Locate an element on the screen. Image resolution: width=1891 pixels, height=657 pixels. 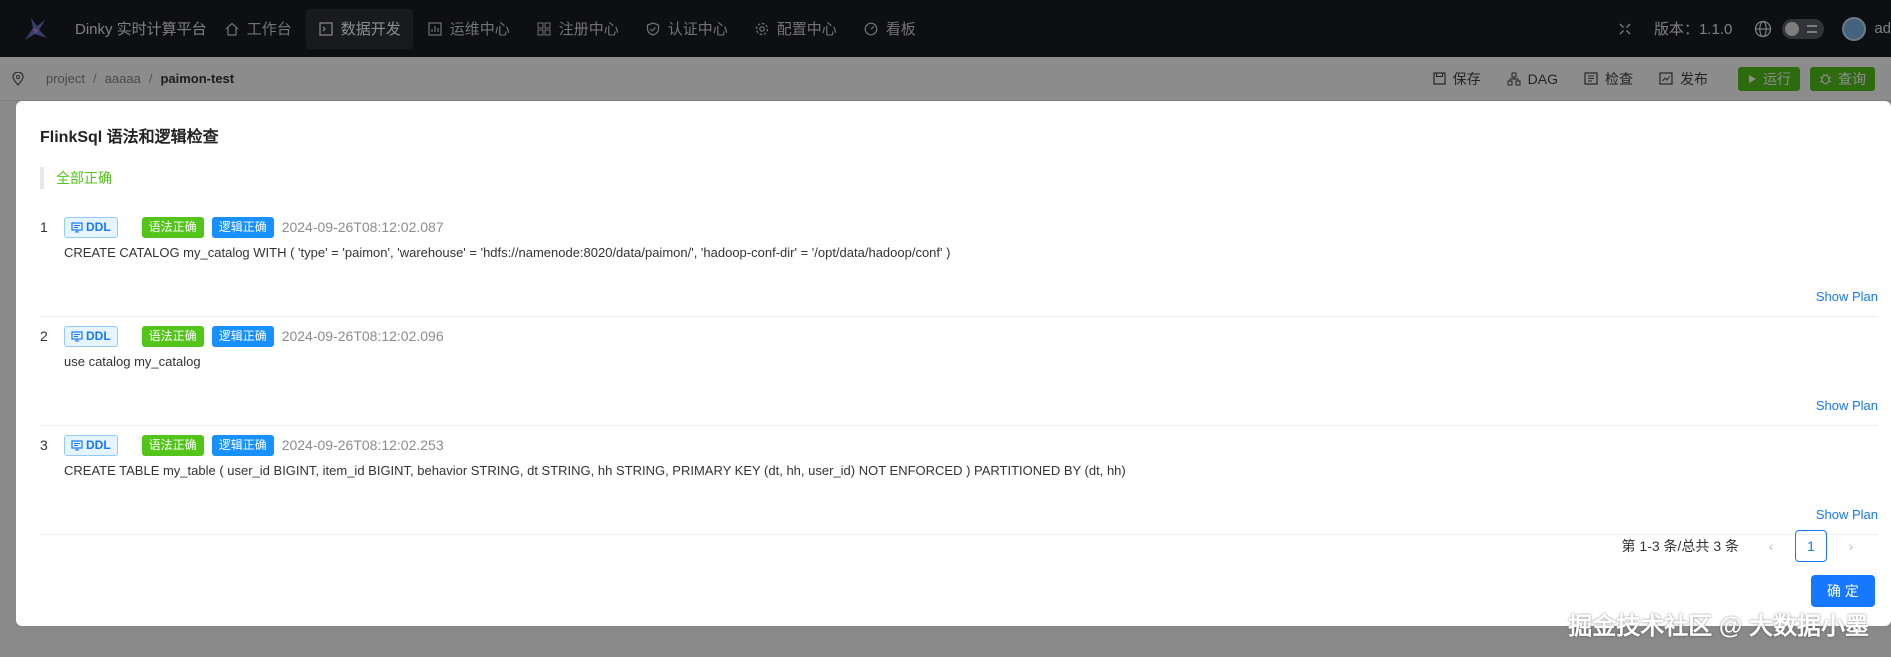
item-header: 1 DDL 语法正确 逻辑正确 2024-09-26T08:12:02.087 is located at coordinates (242, 227).